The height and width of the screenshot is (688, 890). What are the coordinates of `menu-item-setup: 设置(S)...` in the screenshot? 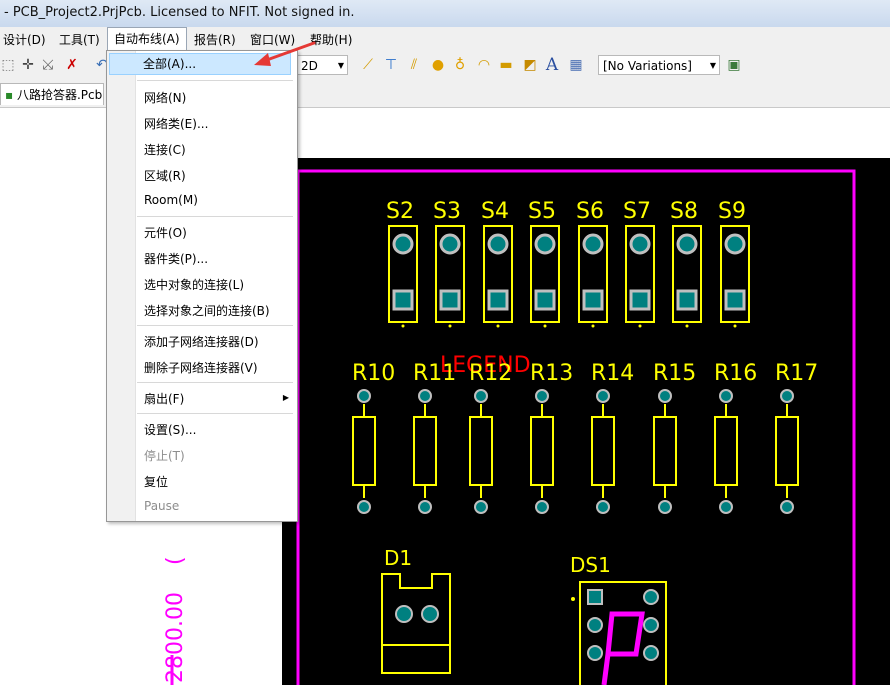 It's located at (170, 429).